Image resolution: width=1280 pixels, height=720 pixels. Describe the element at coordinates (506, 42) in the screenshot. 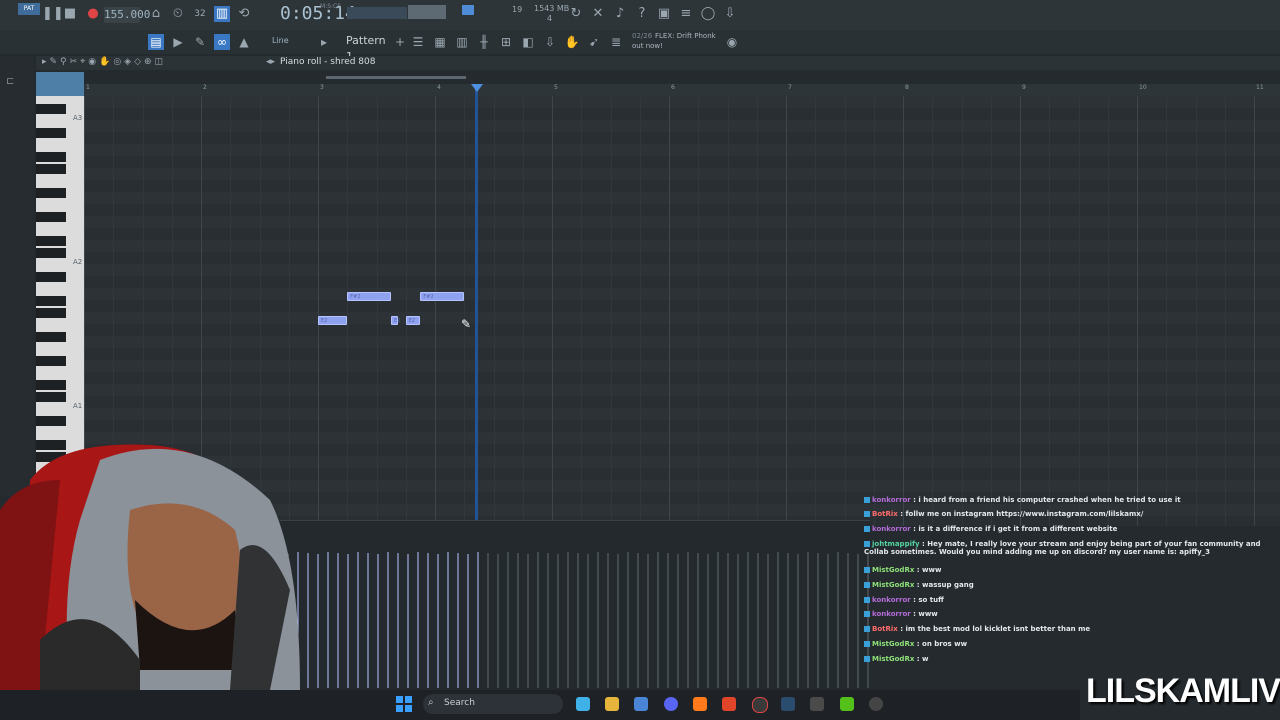

I see `browser-icon: ⊞` at that location.